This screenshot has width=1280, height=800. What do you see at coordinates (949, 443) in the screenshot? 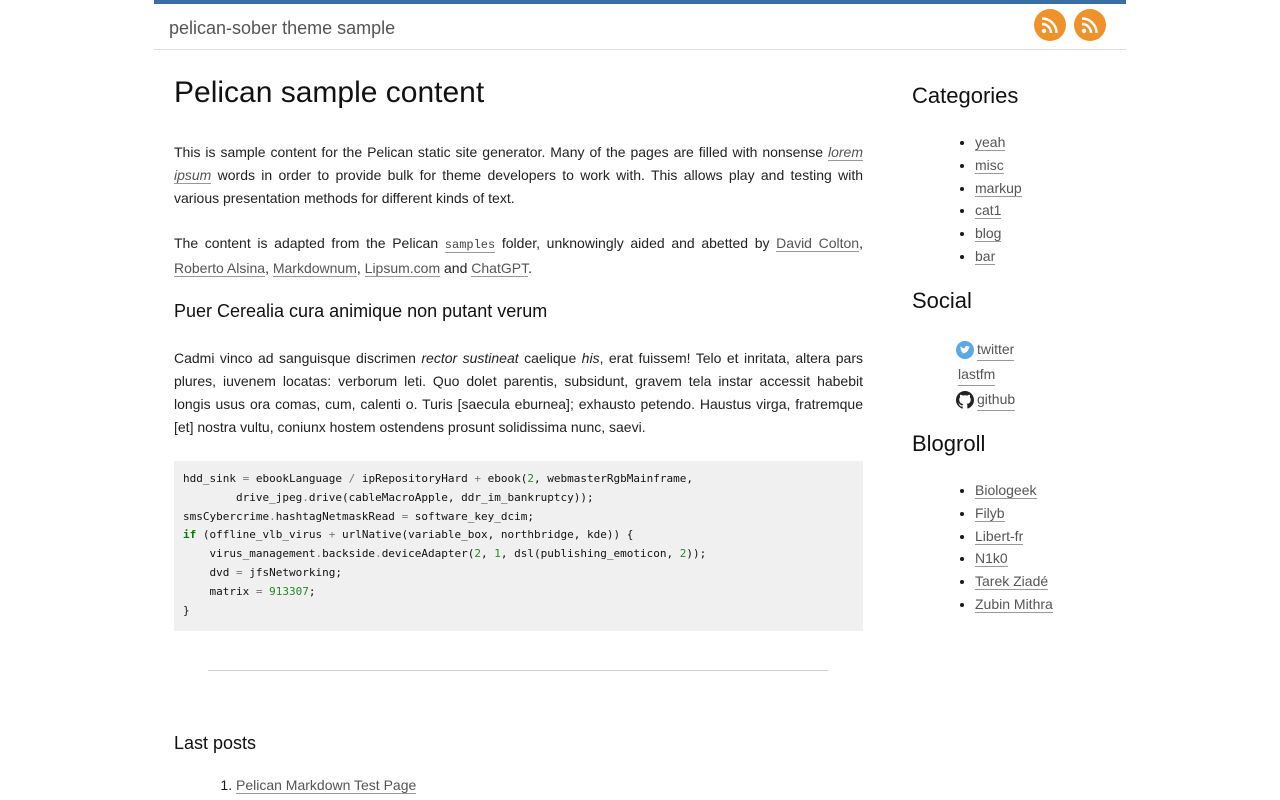
I see `blogroll-heading: Blogroll` at bounding box center [949, 443].